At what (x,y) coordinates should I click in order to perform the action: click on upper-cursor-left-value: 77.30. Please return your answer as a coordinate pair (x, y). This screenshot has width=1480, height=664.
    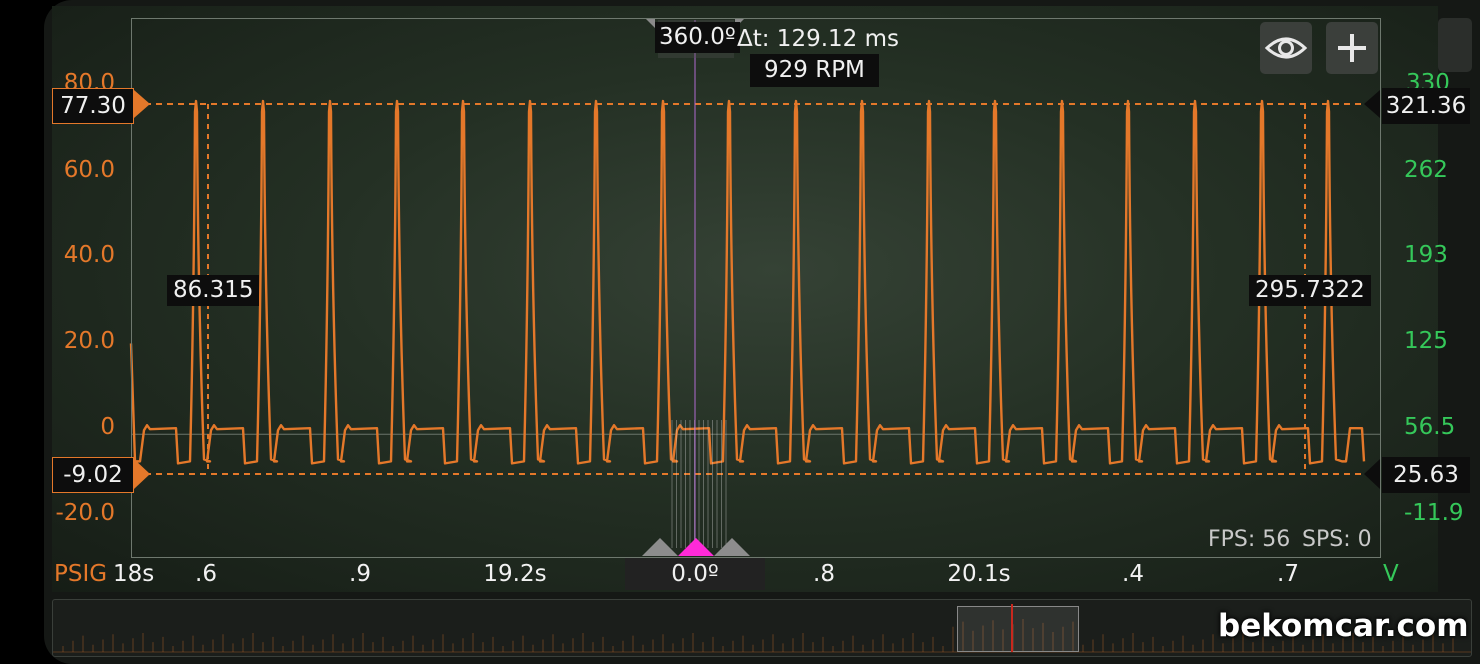
    Looking at the image, I should click on (93, 106).